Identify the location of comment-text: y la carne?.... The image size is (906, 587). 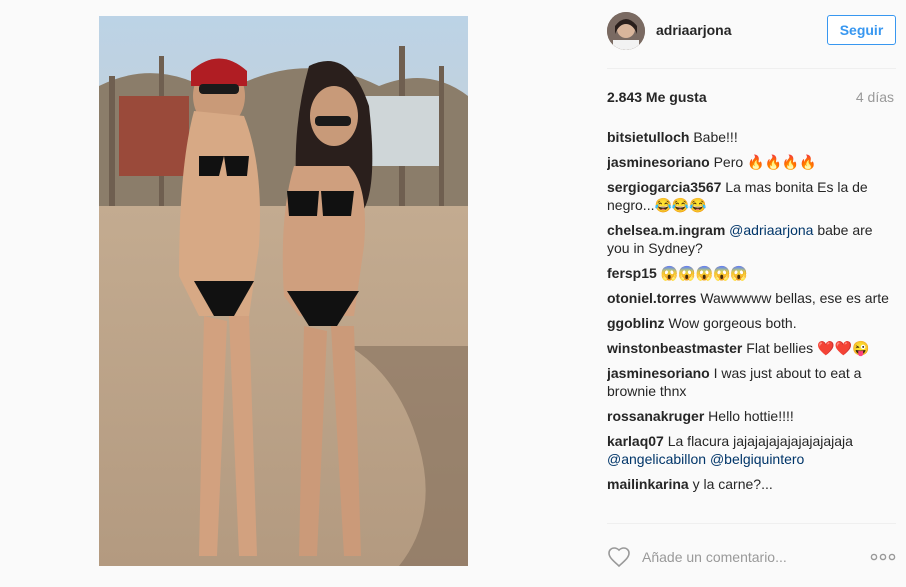
(732, 484).